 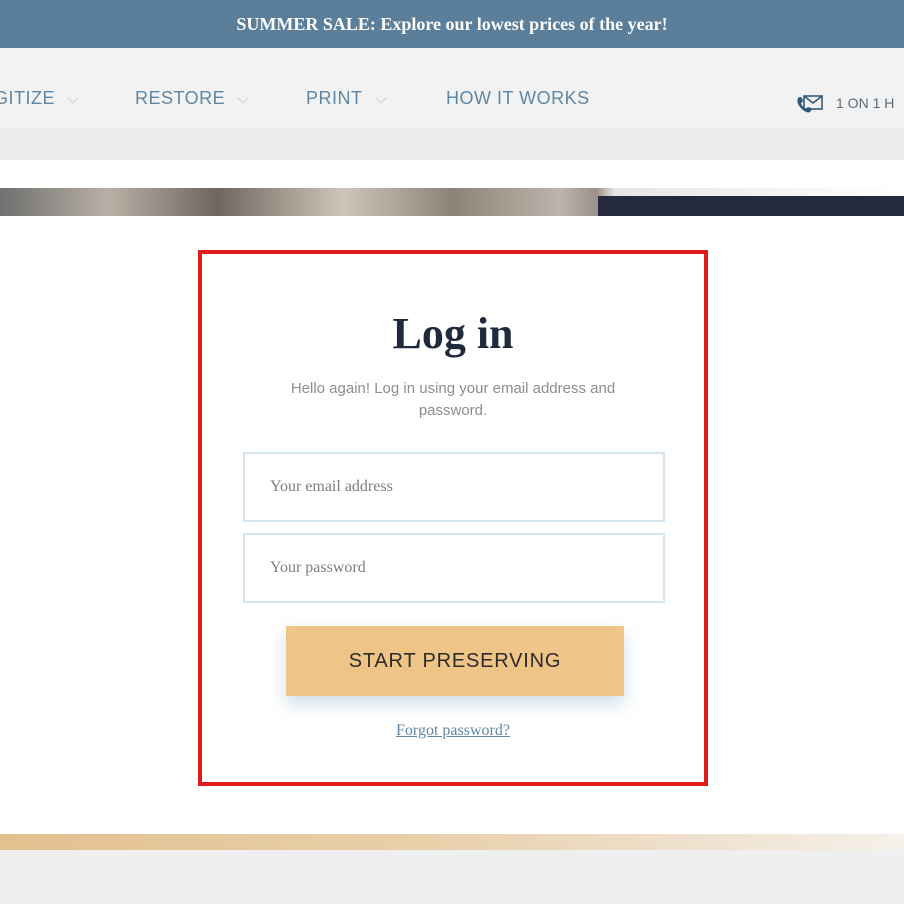 I want to click on hero-image, so click(x=452, y=203).